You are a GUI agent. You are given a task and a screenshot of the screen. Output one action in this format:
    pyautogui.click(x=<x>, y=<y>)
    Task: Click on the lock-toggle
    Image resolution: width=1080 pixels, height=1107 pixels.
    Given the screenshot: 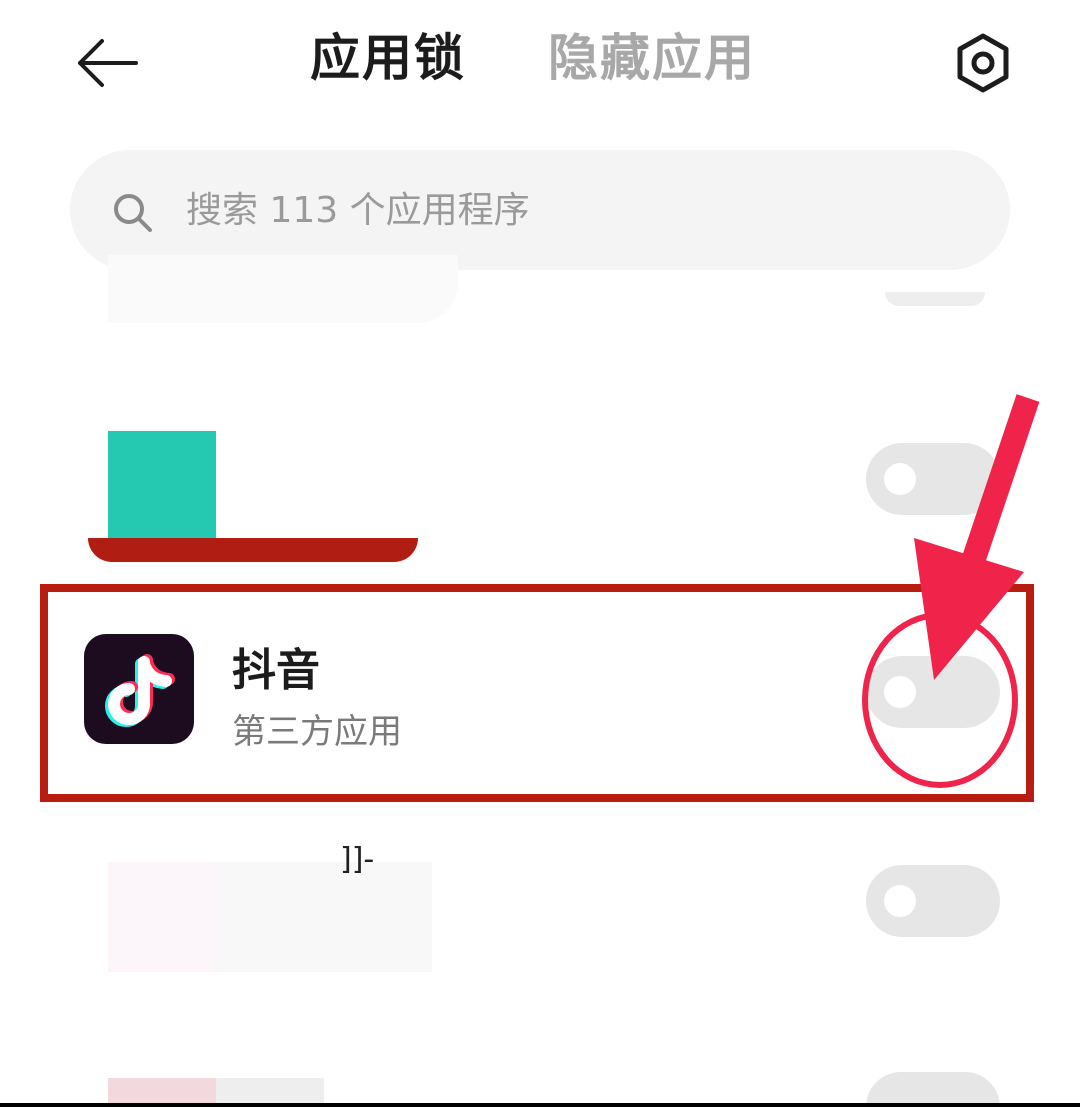 What is the action you would take?
    pyautogui.click(x=933, y=901)
    